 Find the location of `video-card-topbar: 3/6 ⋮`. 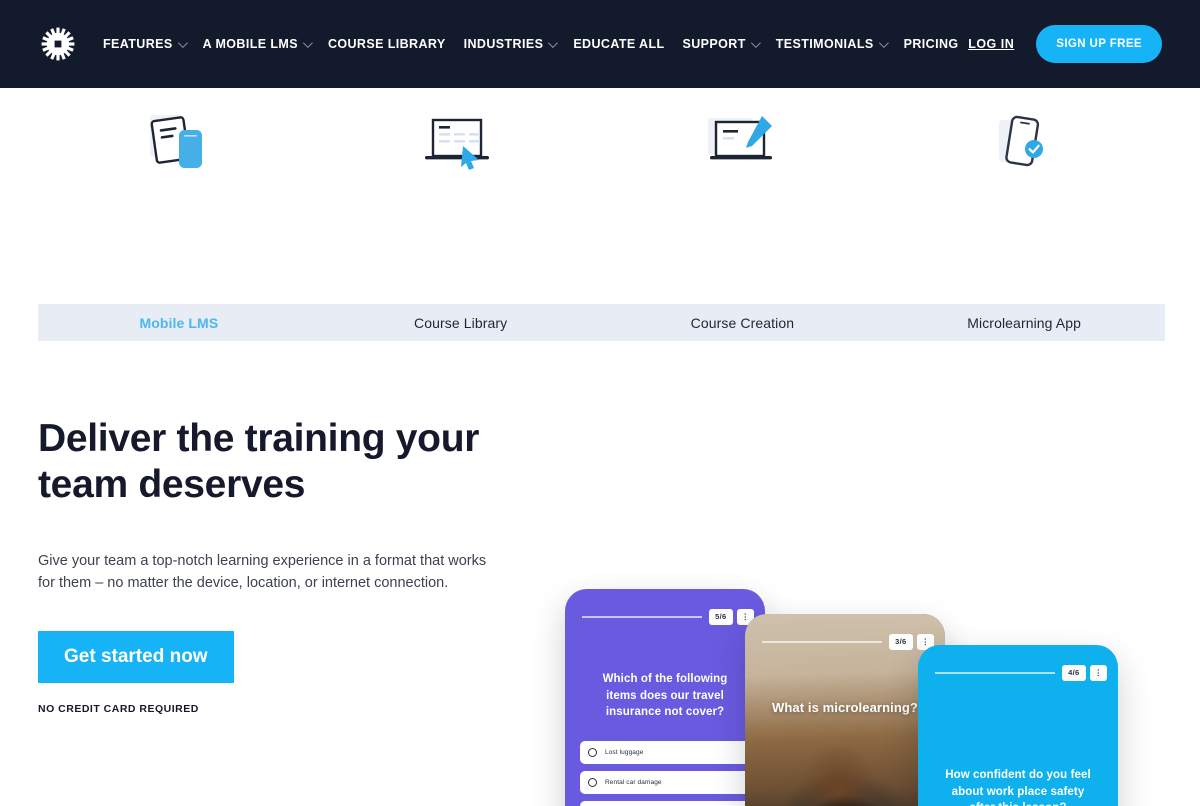

video-card-topbar: 3/6 ⋮ is located at coordinates (848, 642).